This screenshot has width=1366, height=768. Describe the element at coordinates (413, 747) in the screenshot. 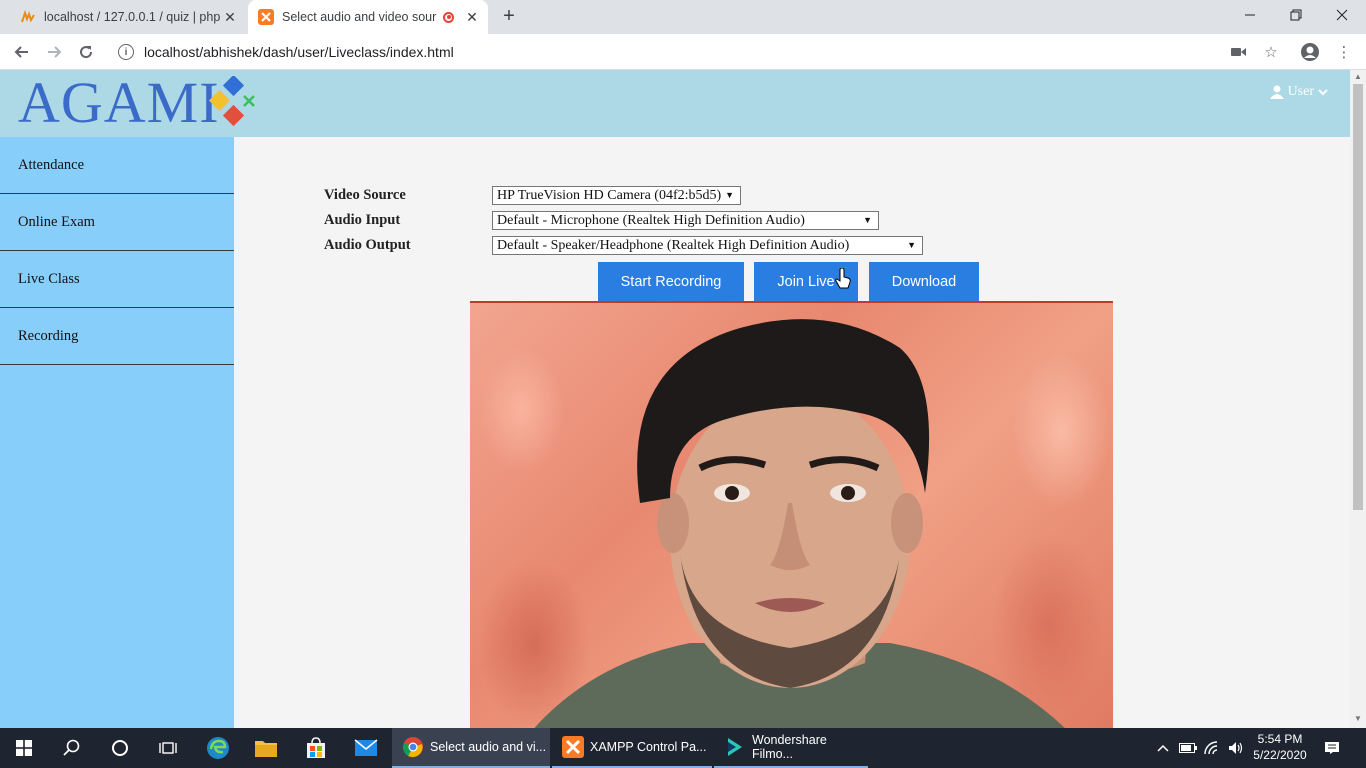

I see `chrome-icon` at that location.